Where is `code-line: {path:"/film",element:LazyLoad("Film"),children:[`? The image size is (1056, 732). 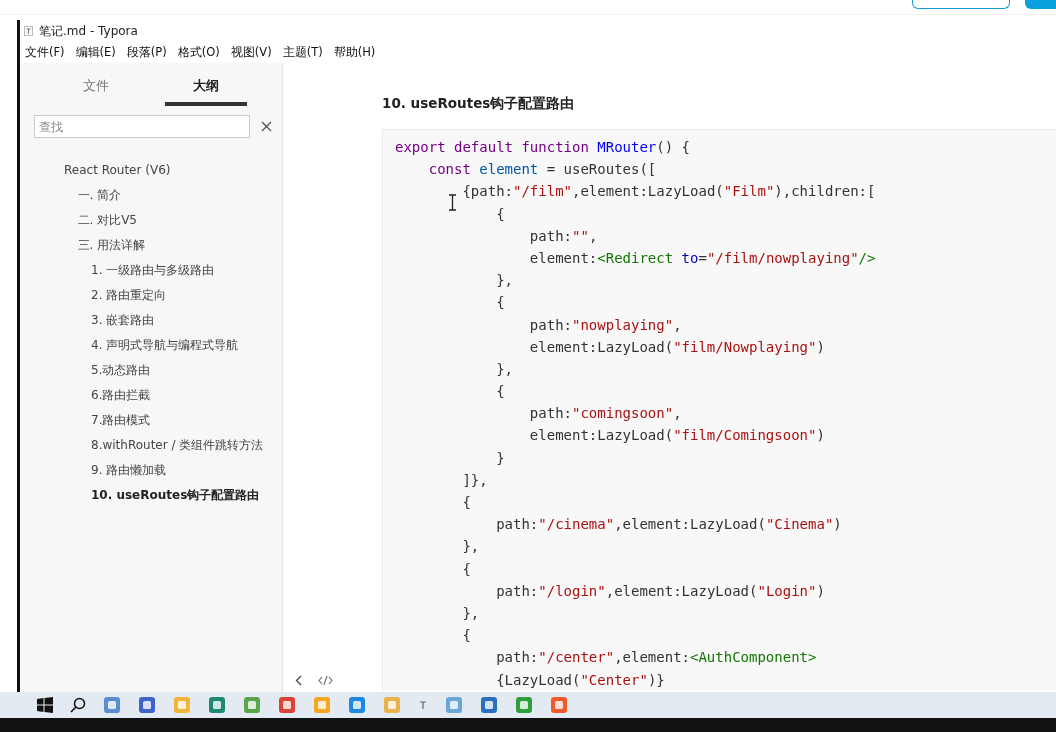
code-line: {path:"/film",element:LazyLoad("Film"),children:[ is located at coordinates (669, 192).